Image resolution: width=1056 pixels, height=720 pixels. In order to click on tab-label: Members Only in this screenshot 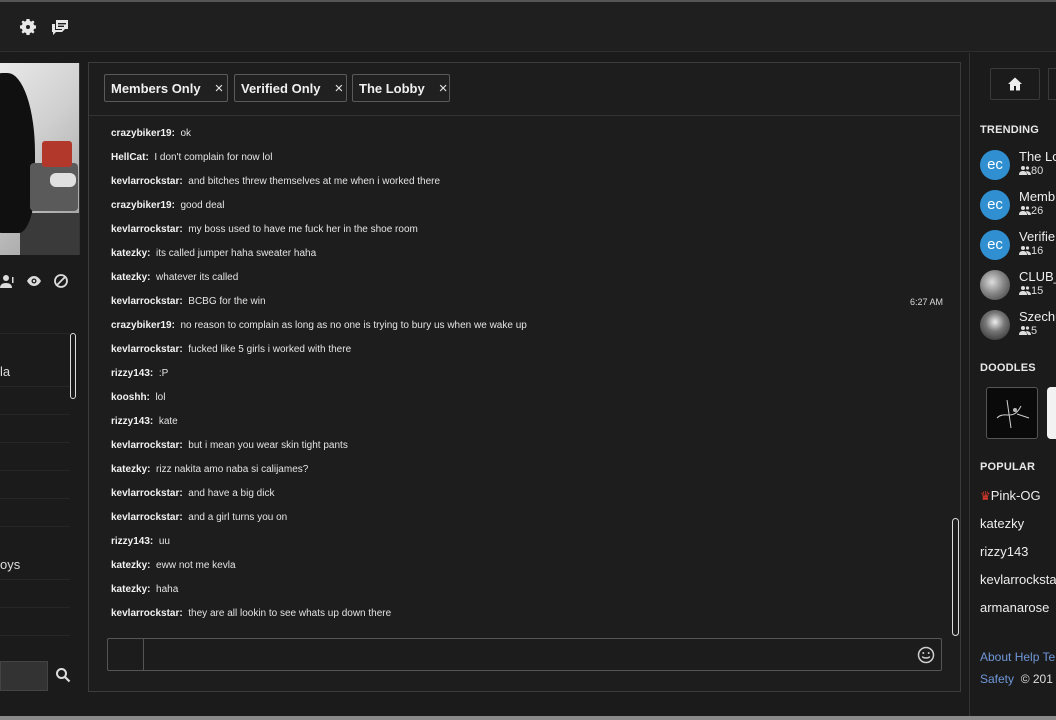, I will do `click(156, 88)`.